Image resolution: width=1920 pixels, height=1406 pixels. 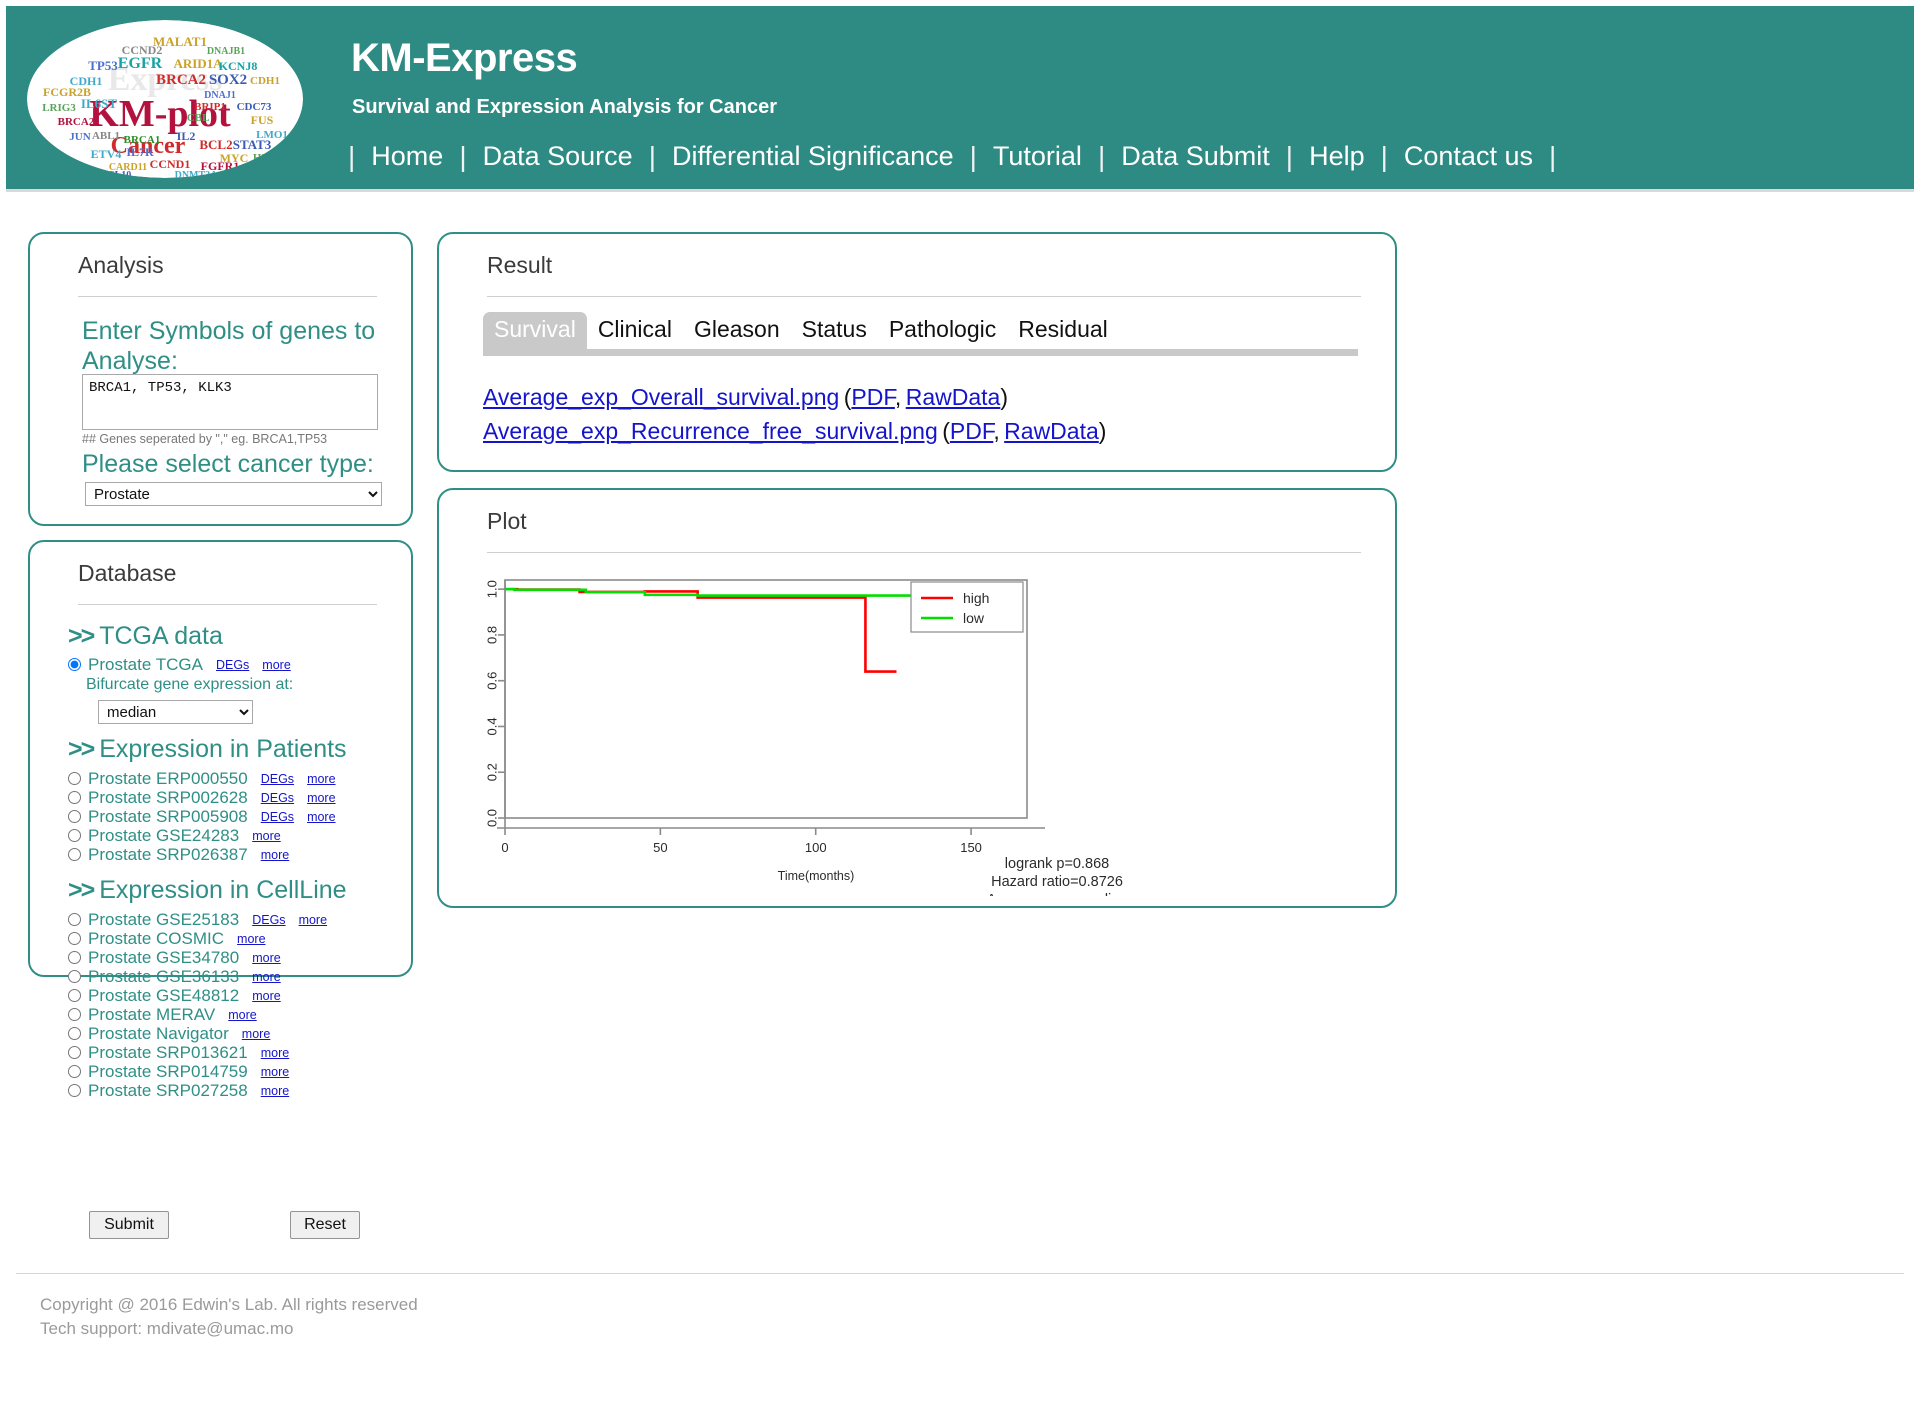 I want to click on tab-clinical: Clinical, so click(x=635, y=330).